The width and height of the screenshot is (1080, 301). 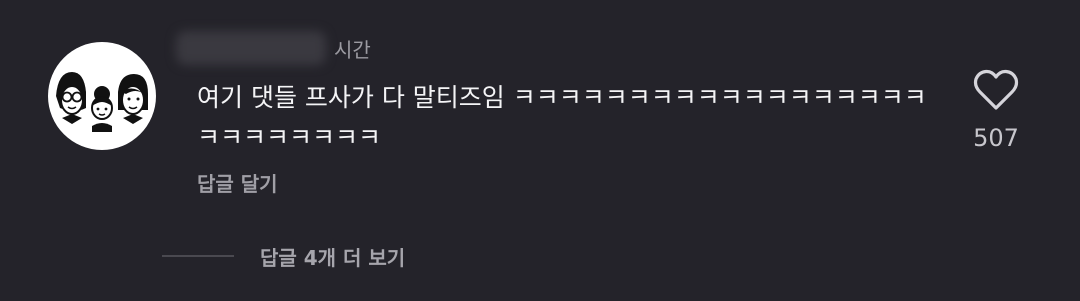 I want to click on replies-divider, so click(x=198, y=256).